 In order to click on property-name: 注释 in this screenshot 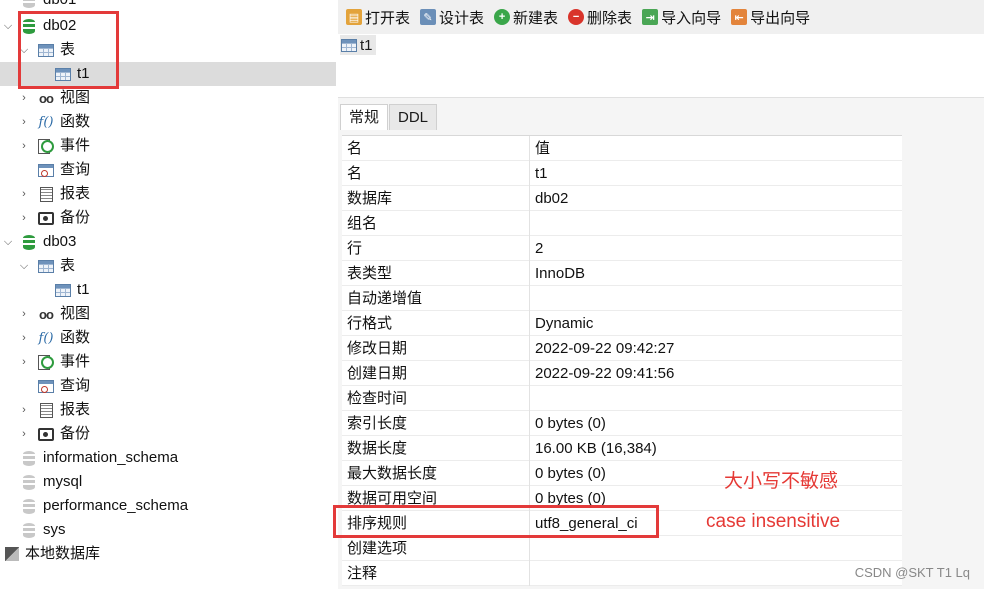, I will do `click(436, 573)`.